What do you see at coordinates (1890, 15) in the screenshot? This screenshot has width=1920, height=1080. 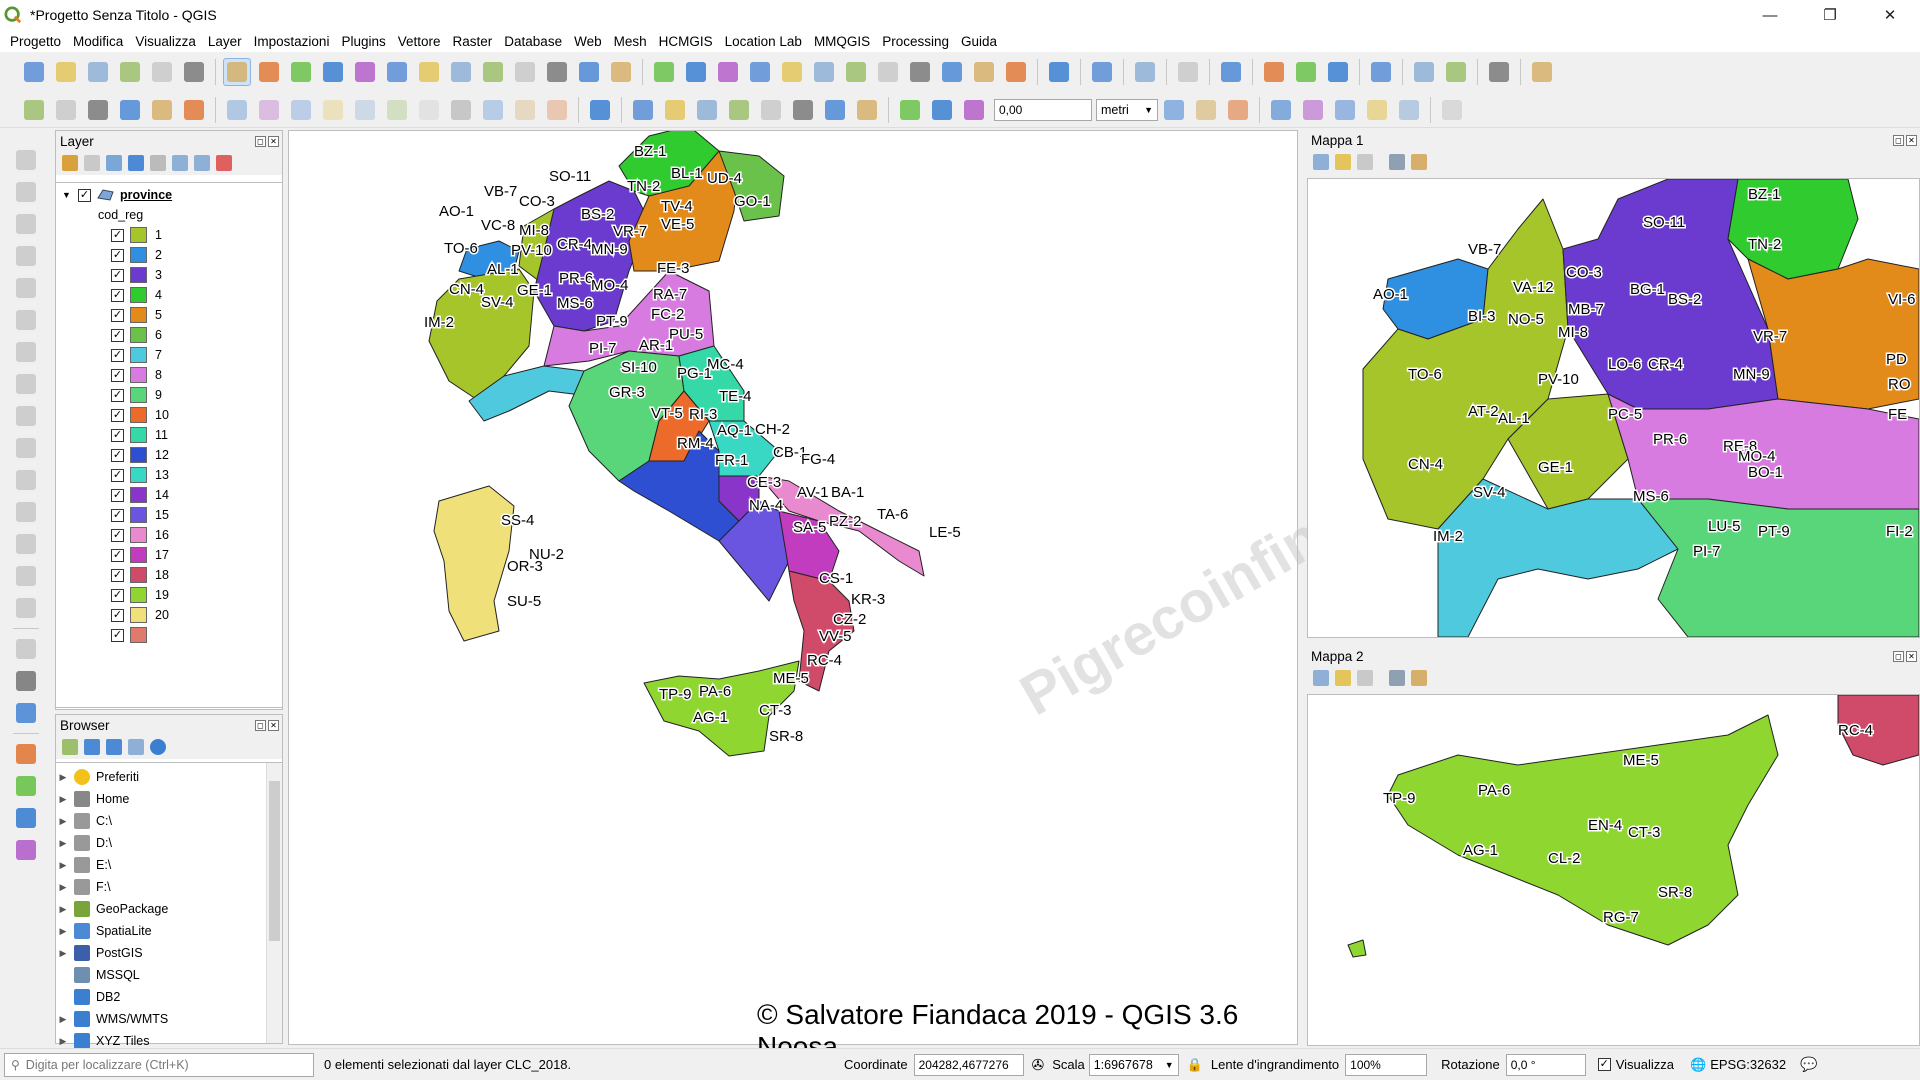 I see `close-button: ✕` at bounding box center [1890, 15].